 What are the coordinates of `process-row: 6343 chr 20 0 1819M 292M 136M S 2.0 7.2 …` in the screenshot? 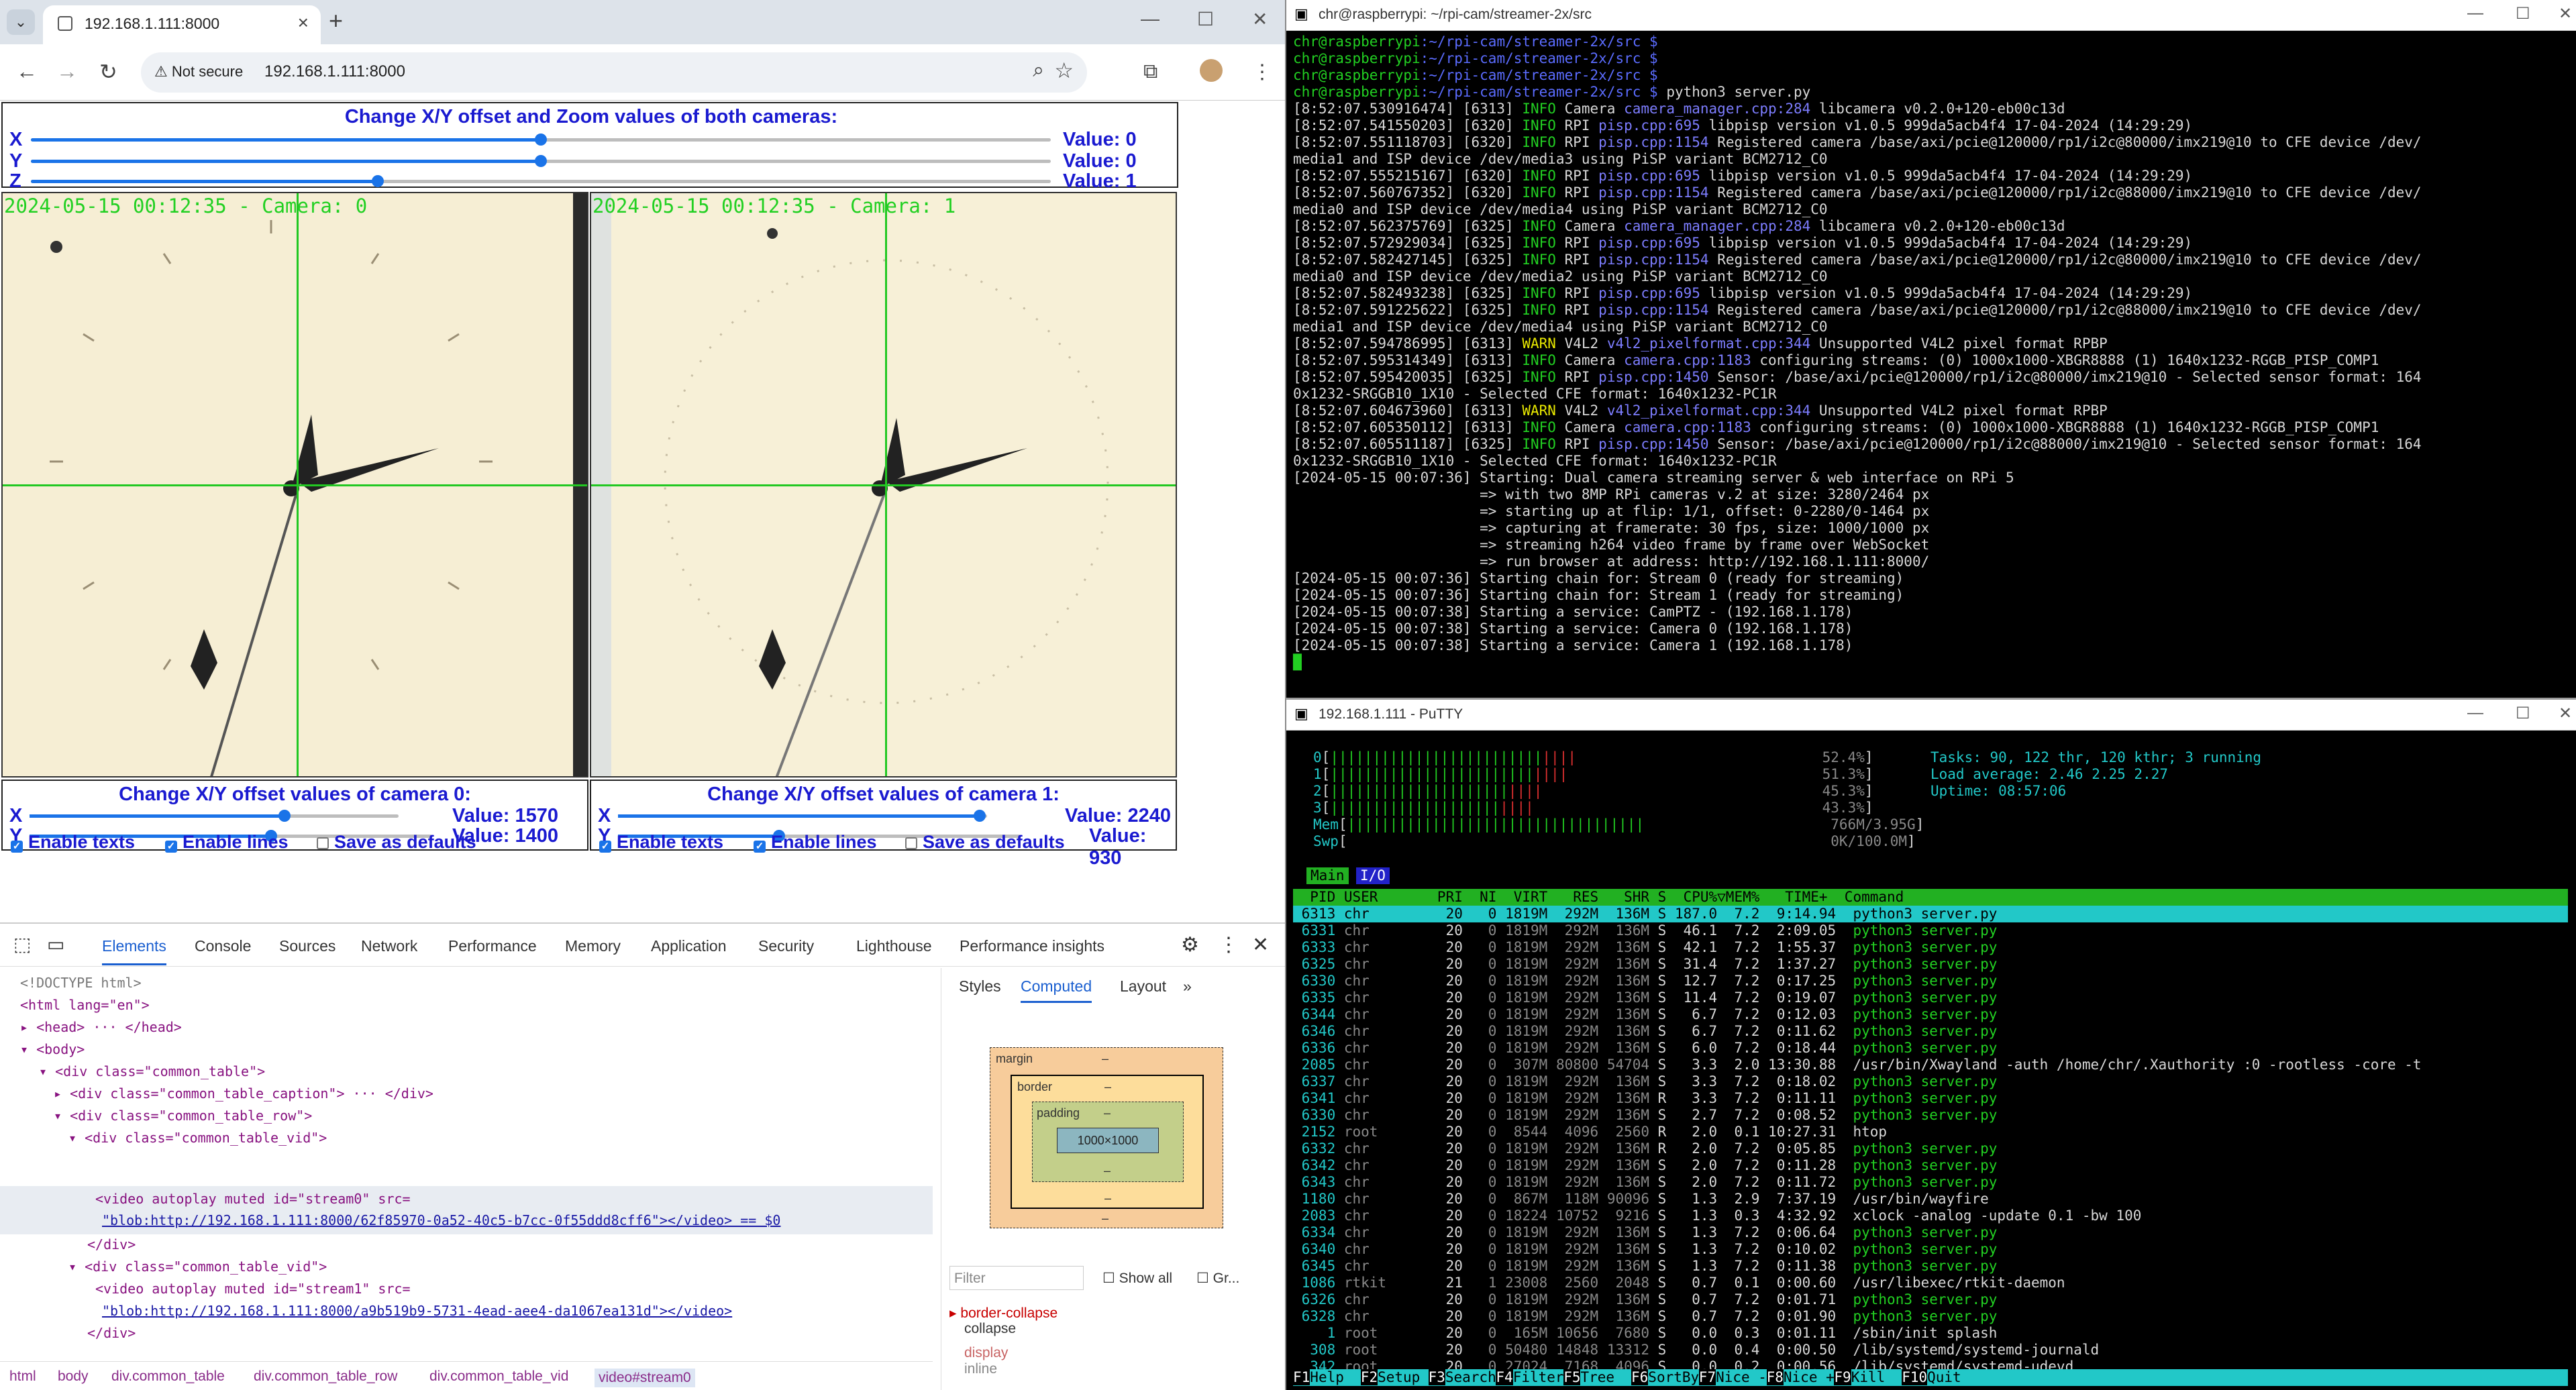 It's located at (1645, 1182).